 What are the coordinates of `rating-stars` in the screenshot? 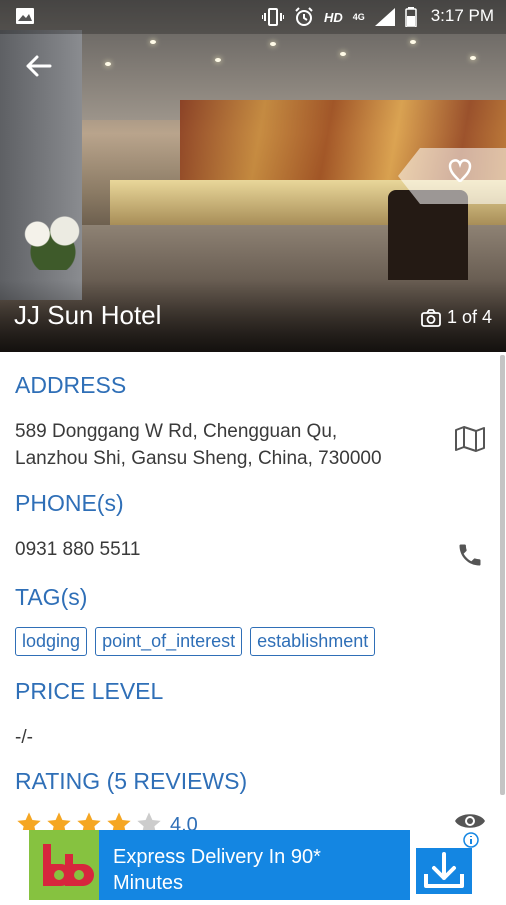 It's located at (89, 820).